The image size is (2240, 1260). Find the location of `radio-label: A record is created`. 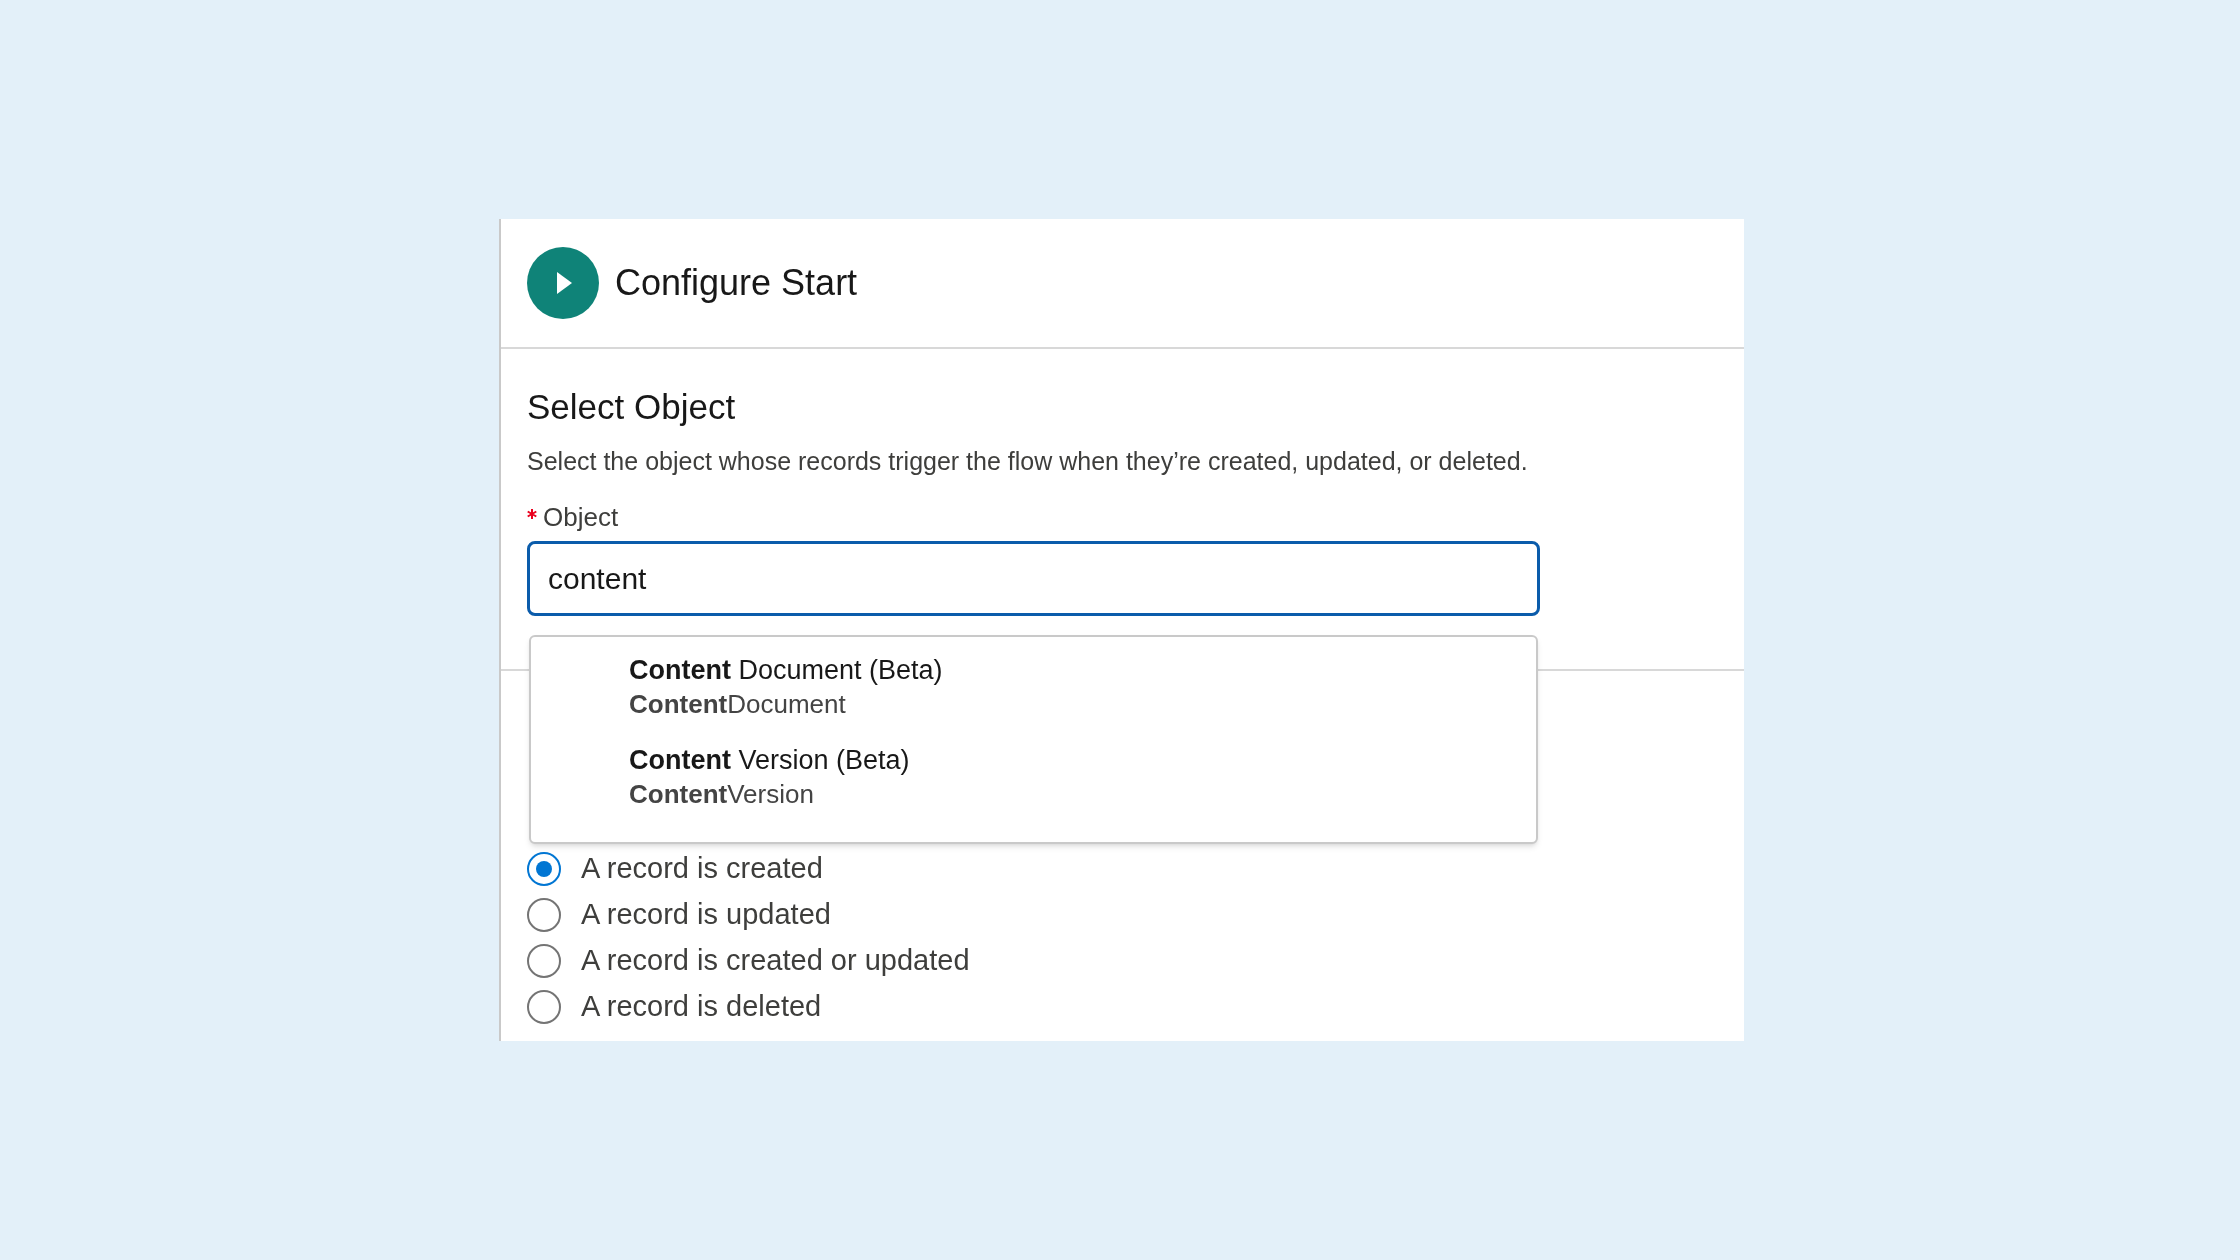

radio-label: A record is created is located at coordinates (702, 869).